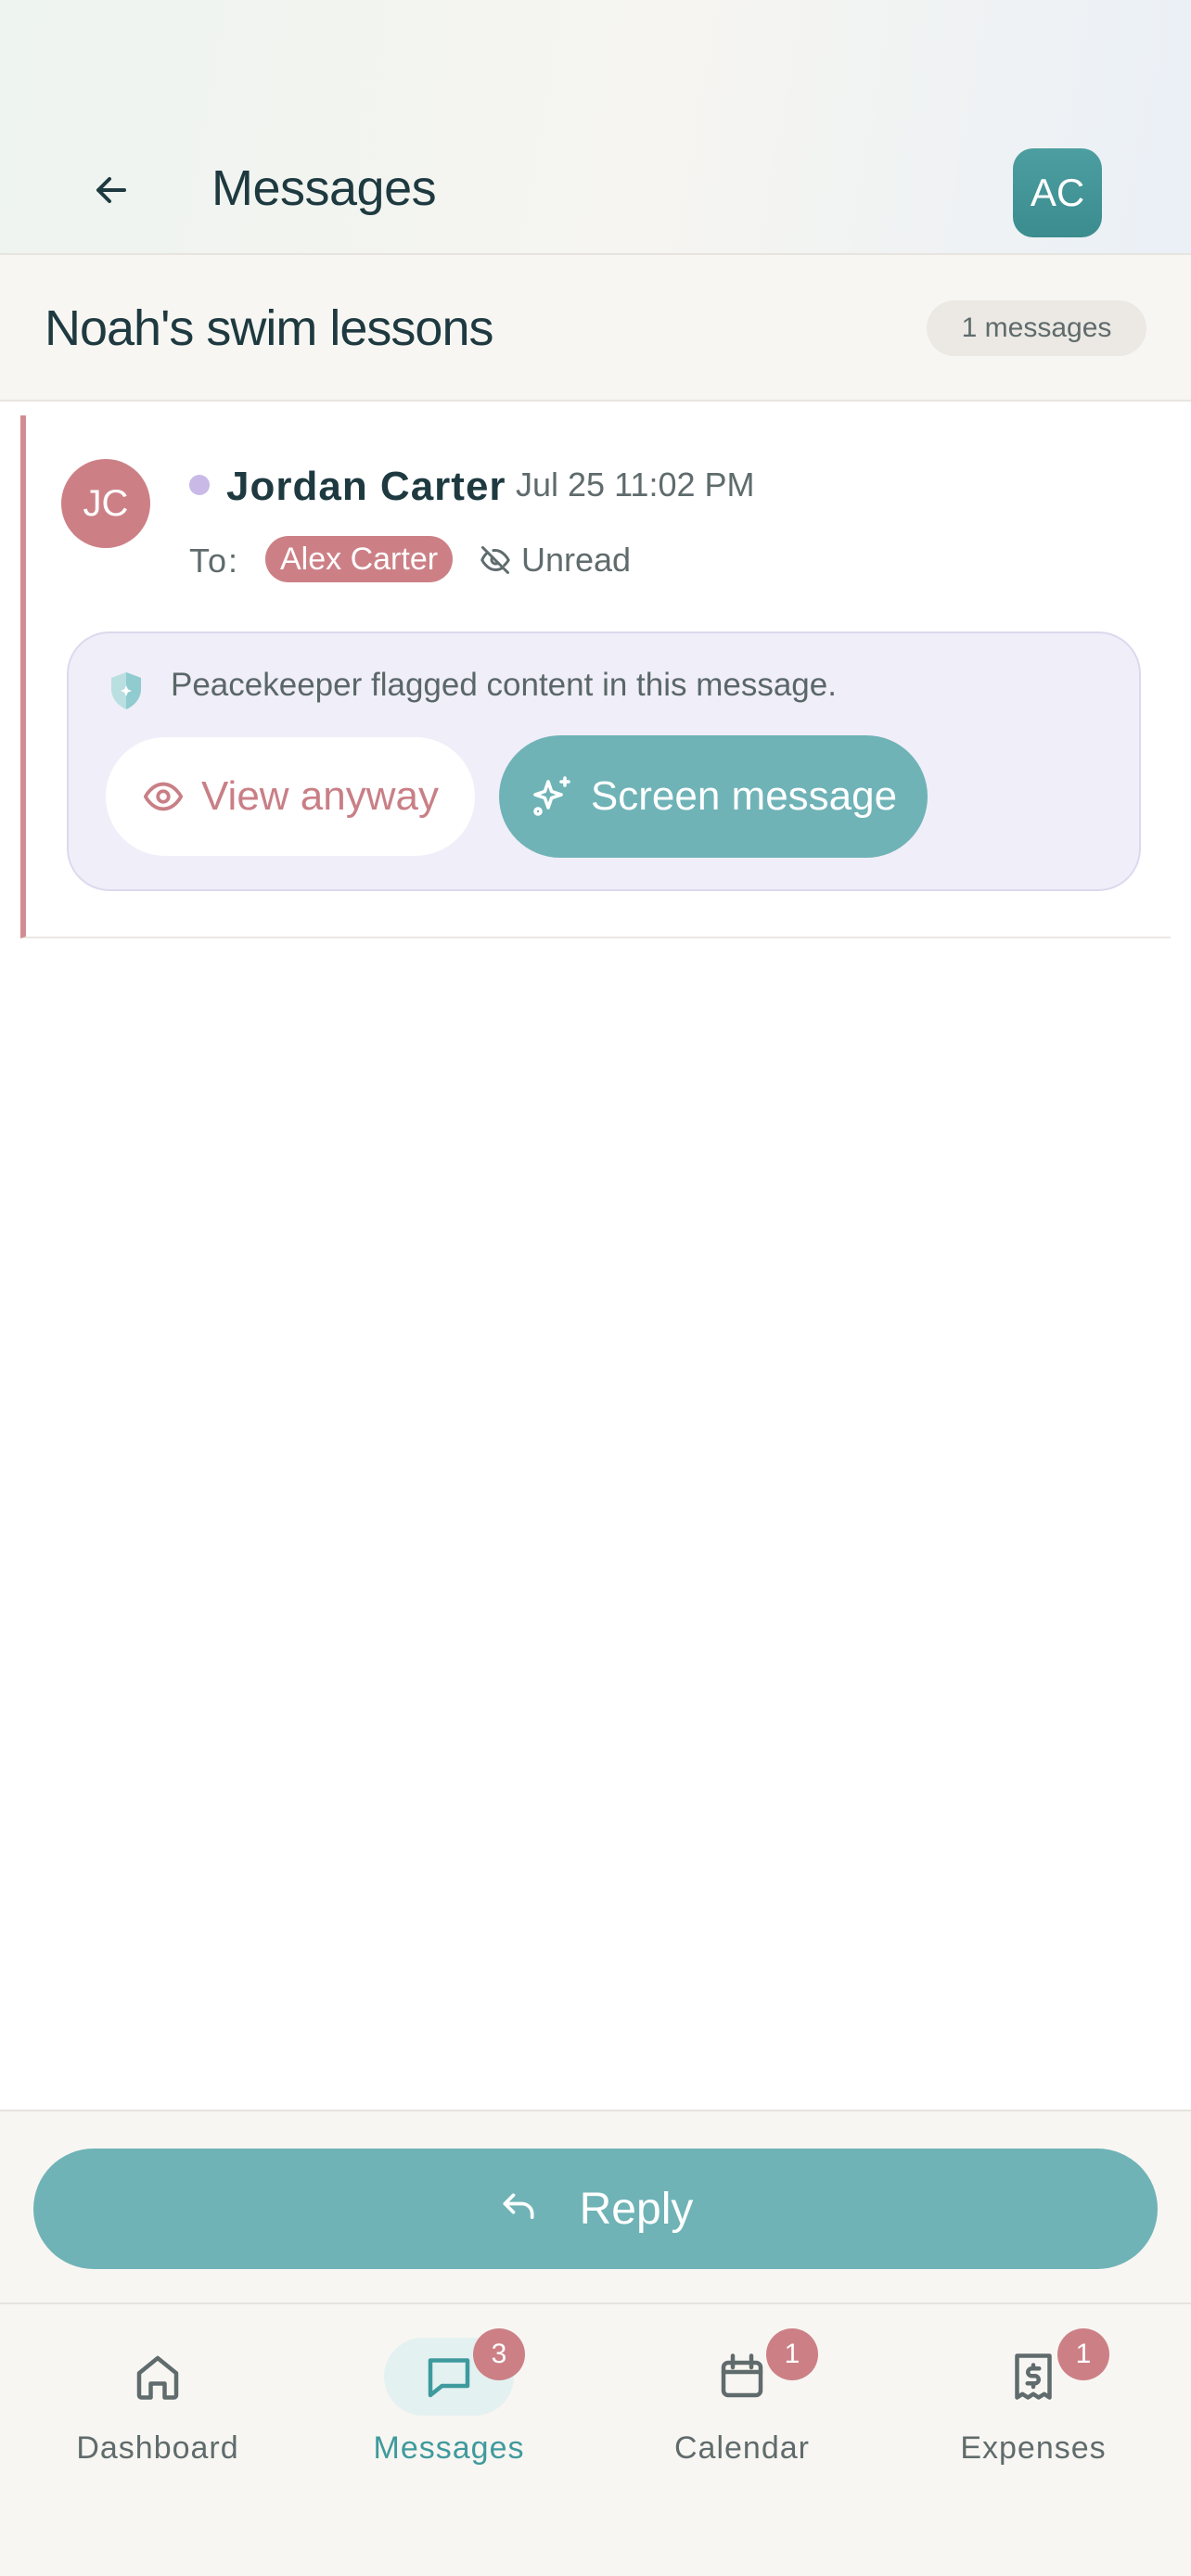 The height and width of the screenshot is (2576, 1191). I want to click on sender-avatar: JC, so click(105, 503).